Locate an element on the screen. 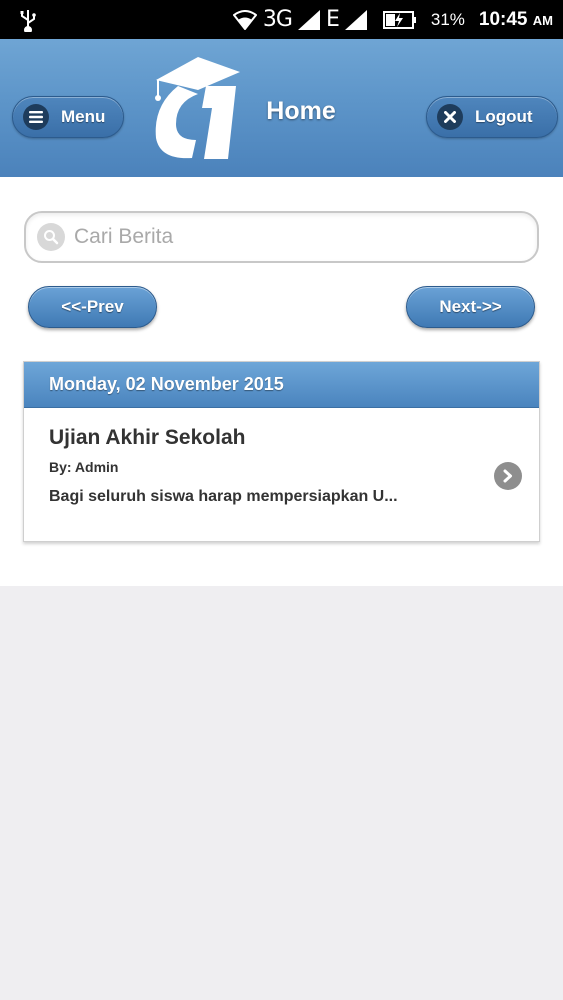 Image resolution: width=563 pixels, height=1000 pixels. prev-button: <<-Prev is located at coordinates (92, 307).